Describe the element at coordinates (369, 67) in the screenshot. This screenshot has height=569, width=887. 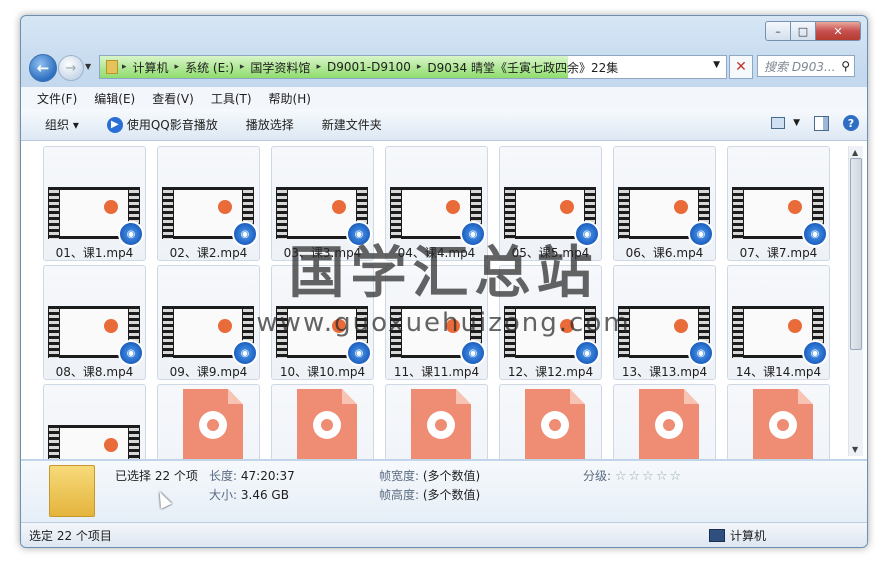
I see `breadcrumb-folder-range: D9001-D9100` at that location.